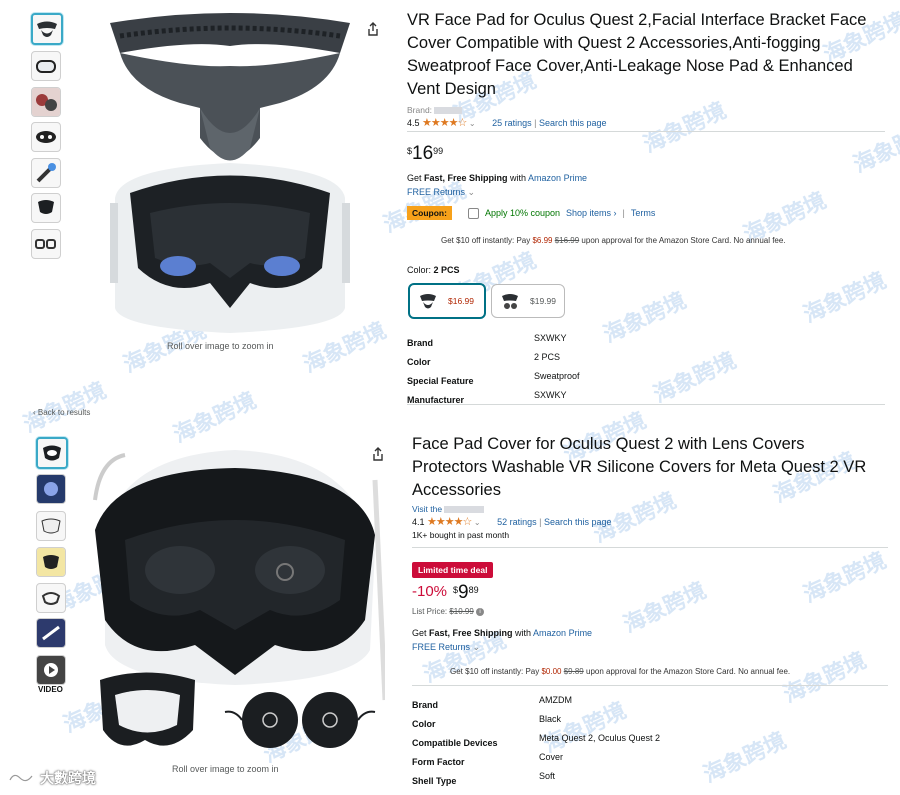 Image resolution: width=900 pixels, height=795 pixels. What do you see at coordinates (50, 689) in the screenshot?
I see `video-label: VIDEO` at bounding box center [50, 689].